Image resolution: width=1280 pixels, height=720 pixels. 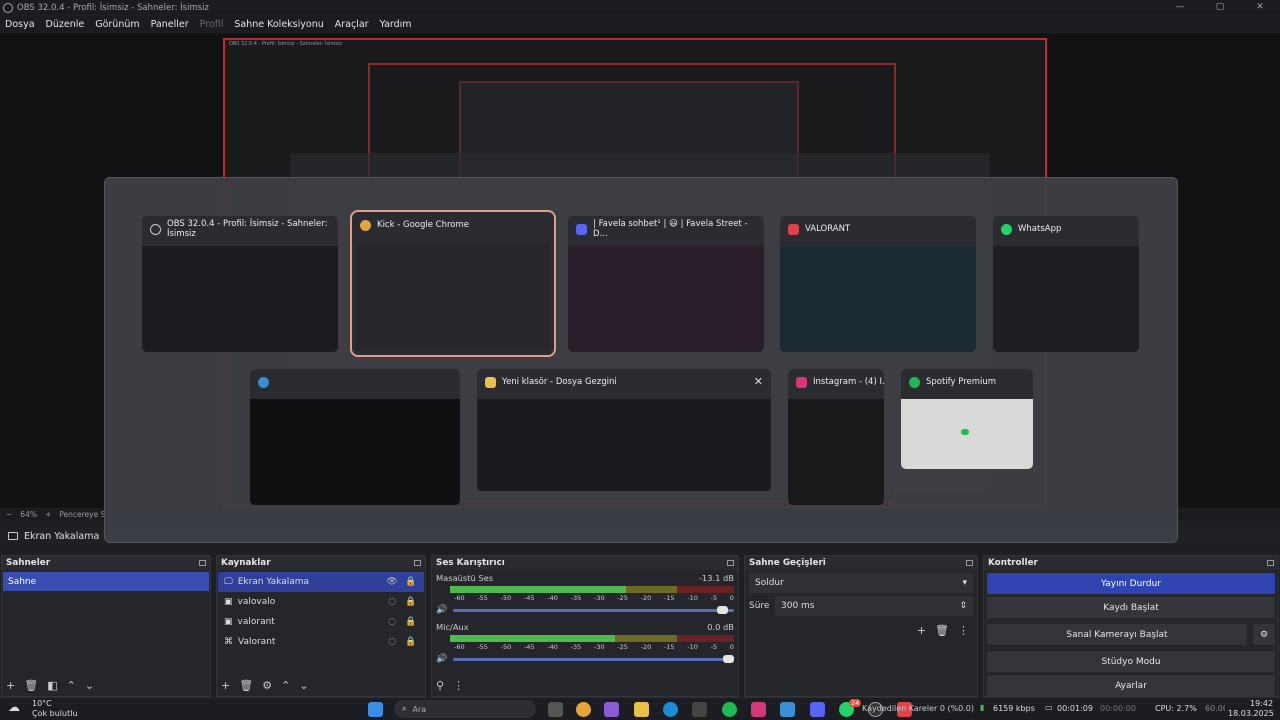 What do you see at coordinates (1131, 583) in the screenshot?
I see `stop-streaming-button: Yayını Durdur` at bounding box center [1131, 583].